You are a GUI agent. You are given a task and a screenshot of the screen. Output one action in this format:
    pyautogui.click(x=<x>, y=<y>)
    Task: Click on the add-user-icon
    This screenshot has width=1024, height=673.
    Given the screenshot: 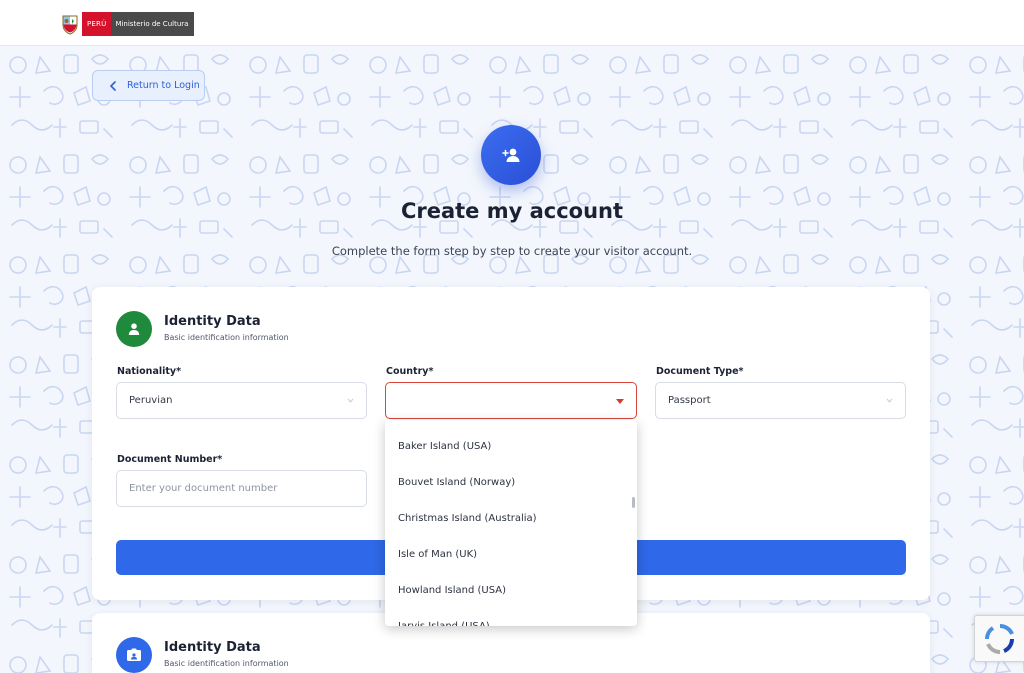 What is the action you would take?
    pyautogui.click(x=511, y=155)
    